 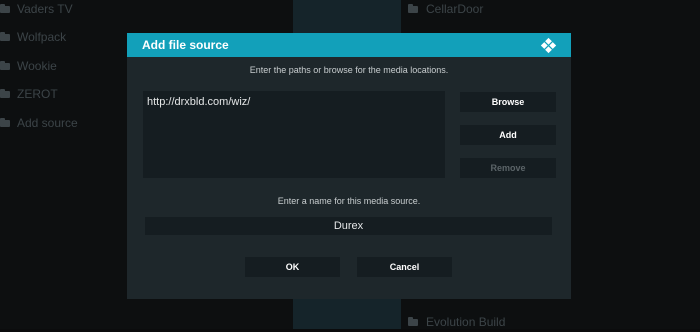 I want to click on bg-list-item: Vaders TV, so click(x=36, y=9).